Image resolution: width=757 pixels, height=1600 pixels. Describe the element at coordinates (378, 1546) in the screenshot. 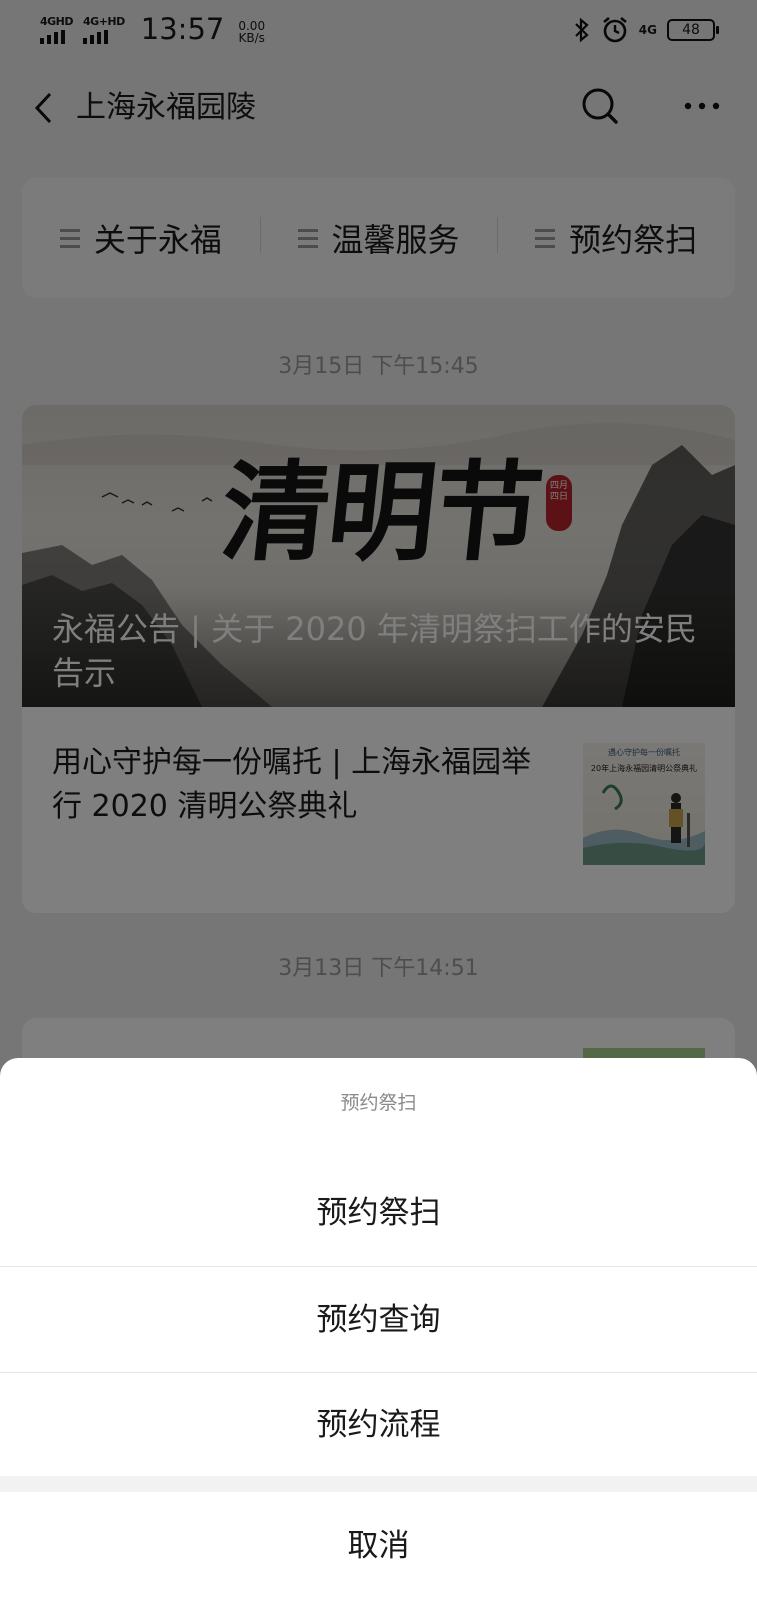

I see `cancel-button: 取消` at that location.